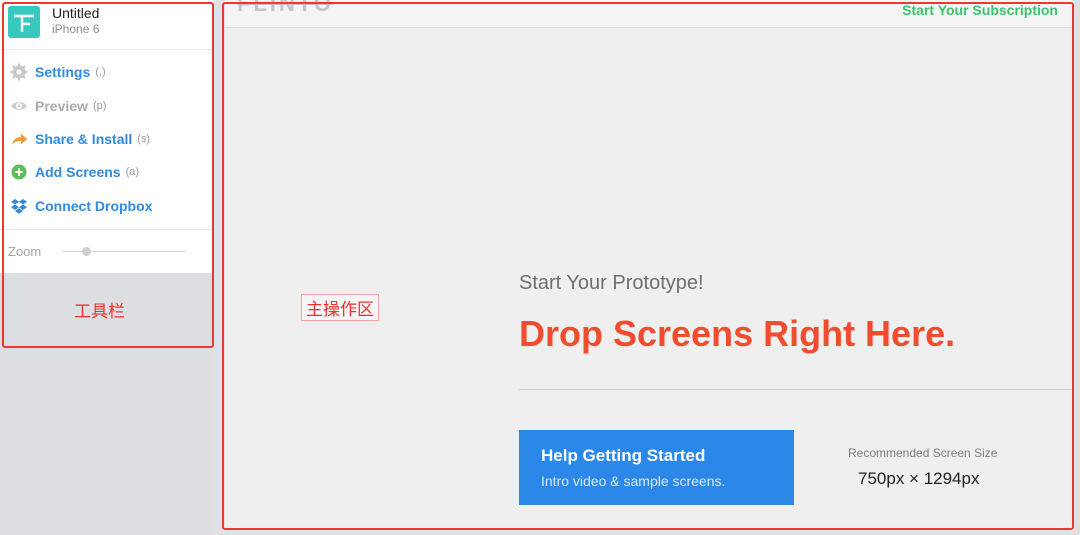 The image size is (1080, 535). What do you see at coordinates (99, 311) in the screenshot?
I see `toolbar-annotation-label: 工具栏` at bounding box center [99, 311].